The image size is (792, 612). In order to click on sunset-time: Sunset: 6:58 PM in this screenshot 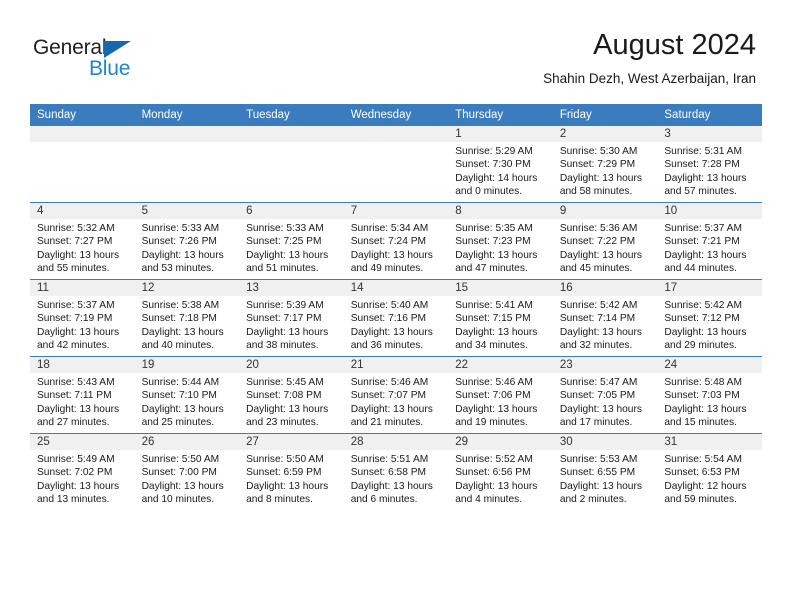, I will do `click(388, 473)`.